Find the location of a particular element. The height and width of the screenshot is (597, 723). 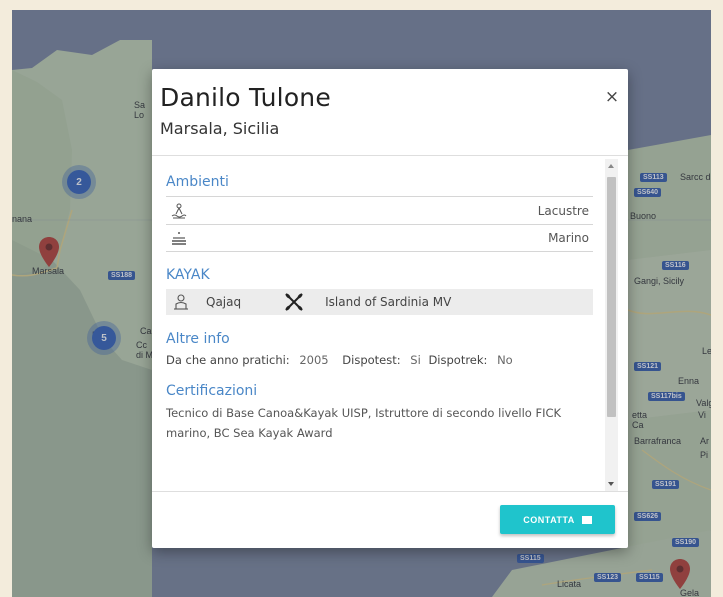

kayak-row: Qajaq Island of Sardinia MV is located at coordinates (379, 302).